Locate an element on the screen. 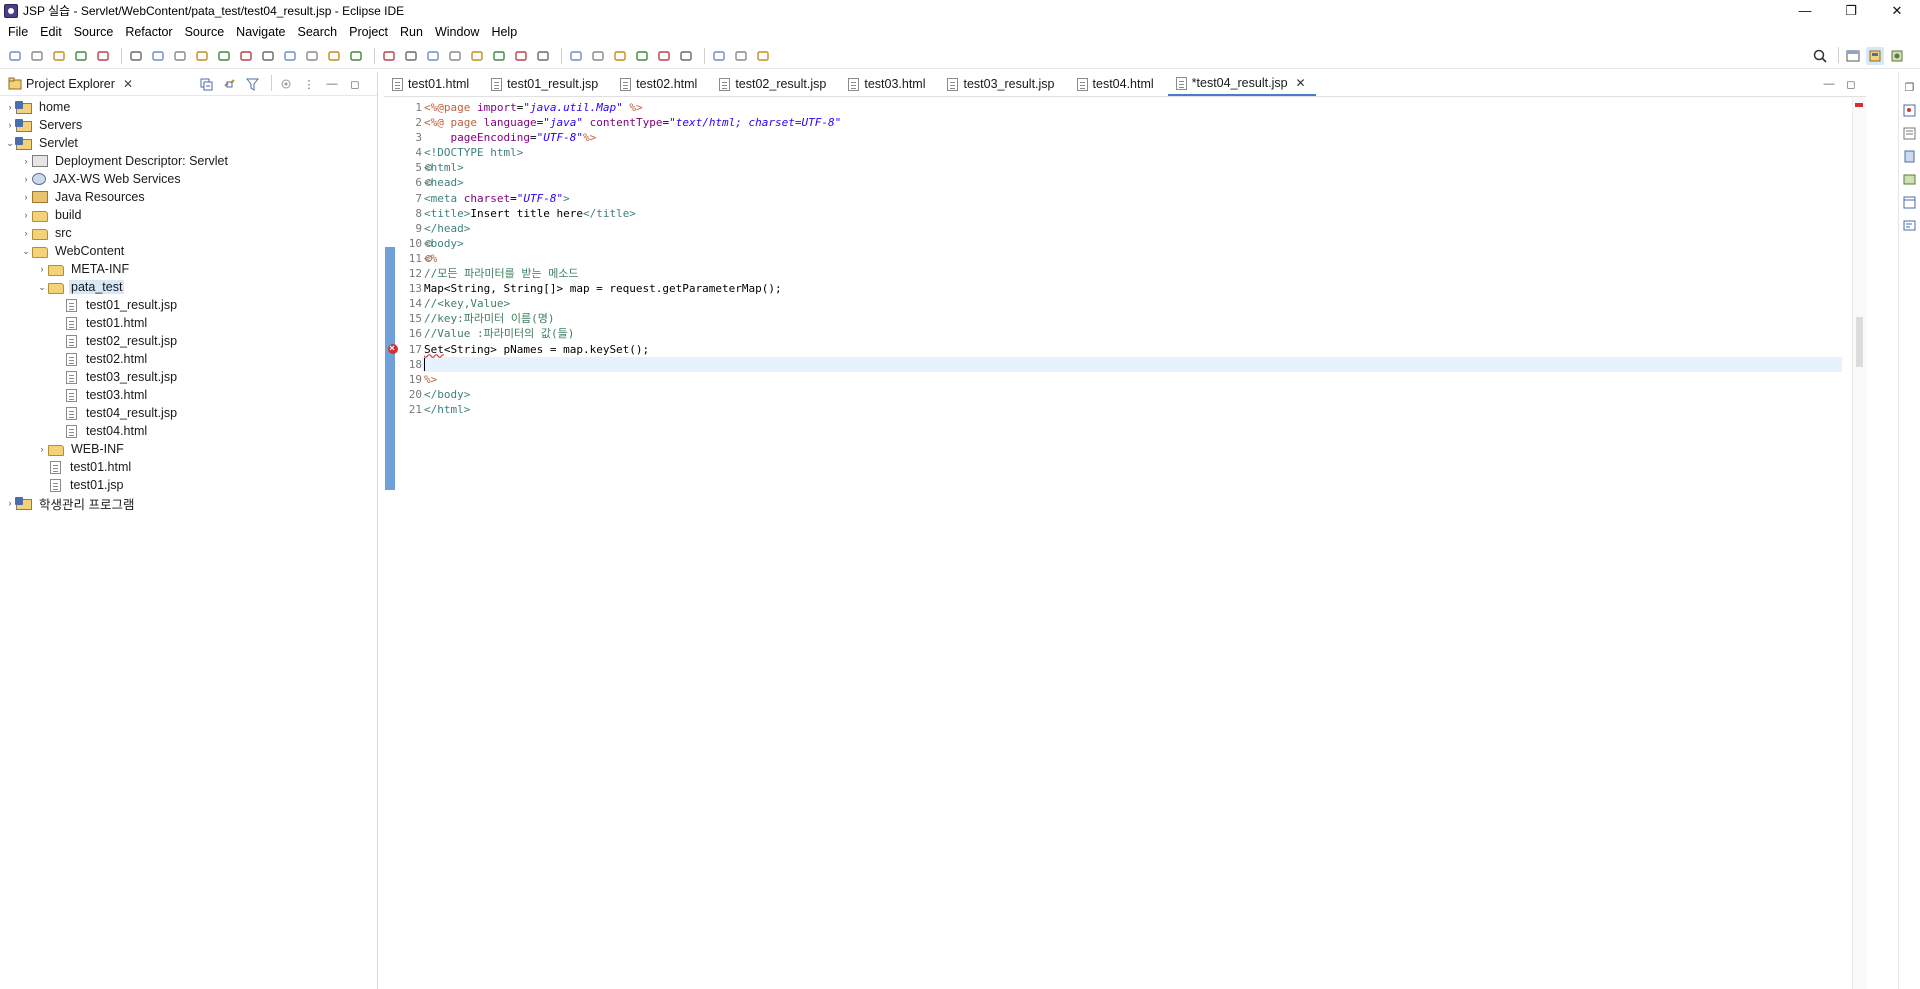  use-step-filters-icon is located at coordinates (356, 56).